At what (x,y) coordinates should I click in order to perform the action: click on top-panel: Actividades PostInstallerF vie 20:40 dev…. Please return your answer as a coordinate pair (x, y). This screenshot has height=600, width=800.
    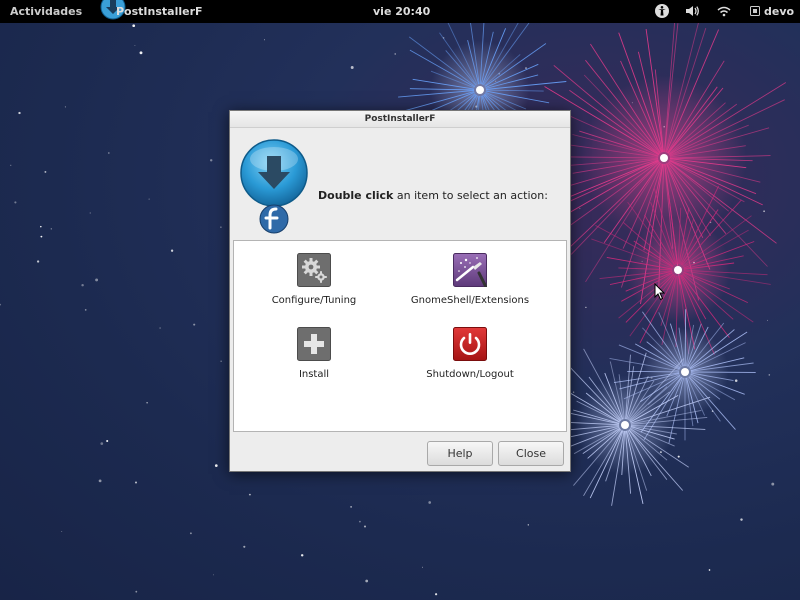
    Looking at the image, I should click on (400, 11).